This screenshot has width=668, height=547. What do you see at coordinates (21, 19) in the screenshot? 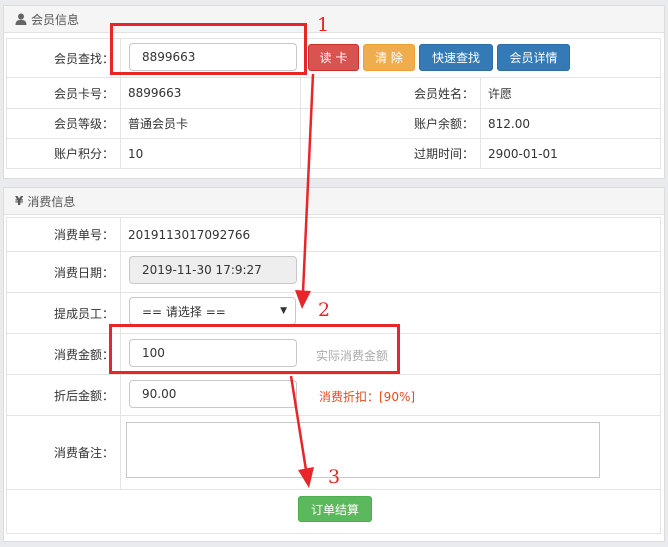
I see `user-icon` at bounding box center [21, 19].